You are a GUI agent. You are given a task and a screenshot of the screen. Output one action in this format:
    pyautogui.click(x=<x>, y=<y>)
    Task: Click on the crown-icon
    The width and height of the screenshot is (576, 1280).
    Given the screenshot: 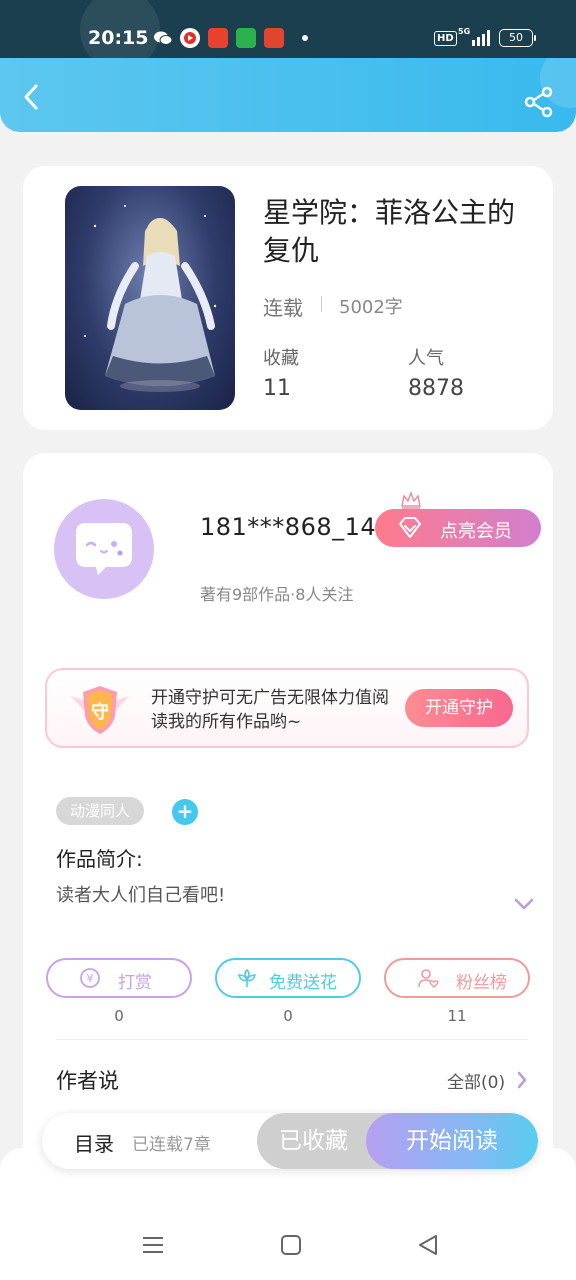 What is the action you would take?
    pyautogui.click(x=411, y=500)
    